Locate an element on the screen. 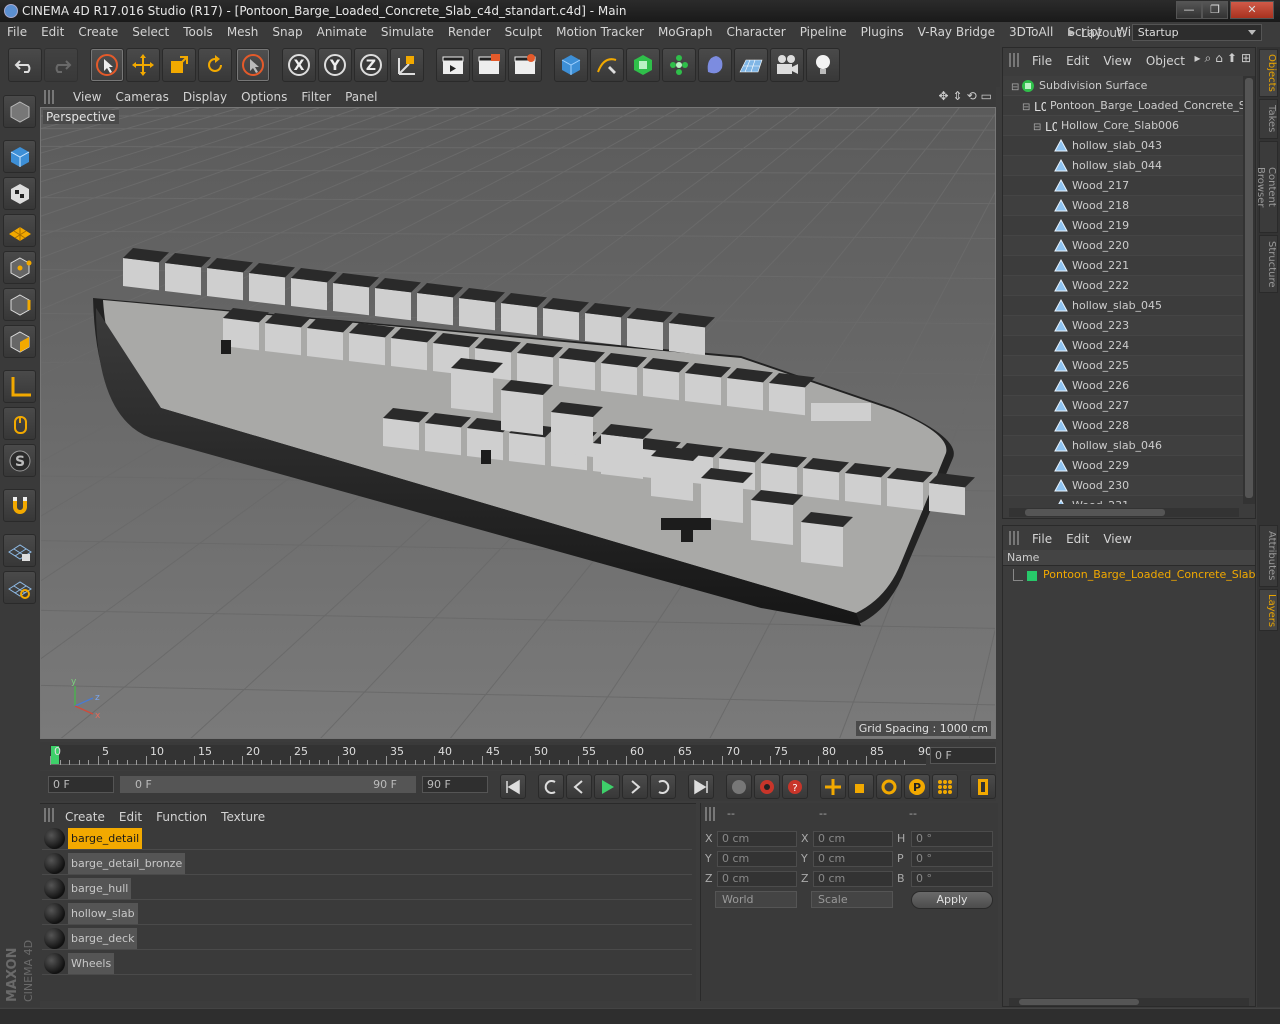 The image size is (1280, 1024). layer-name: Pontoon_Barge_Loaded_Concrete_Slab is located at coordinates (1149, 574).